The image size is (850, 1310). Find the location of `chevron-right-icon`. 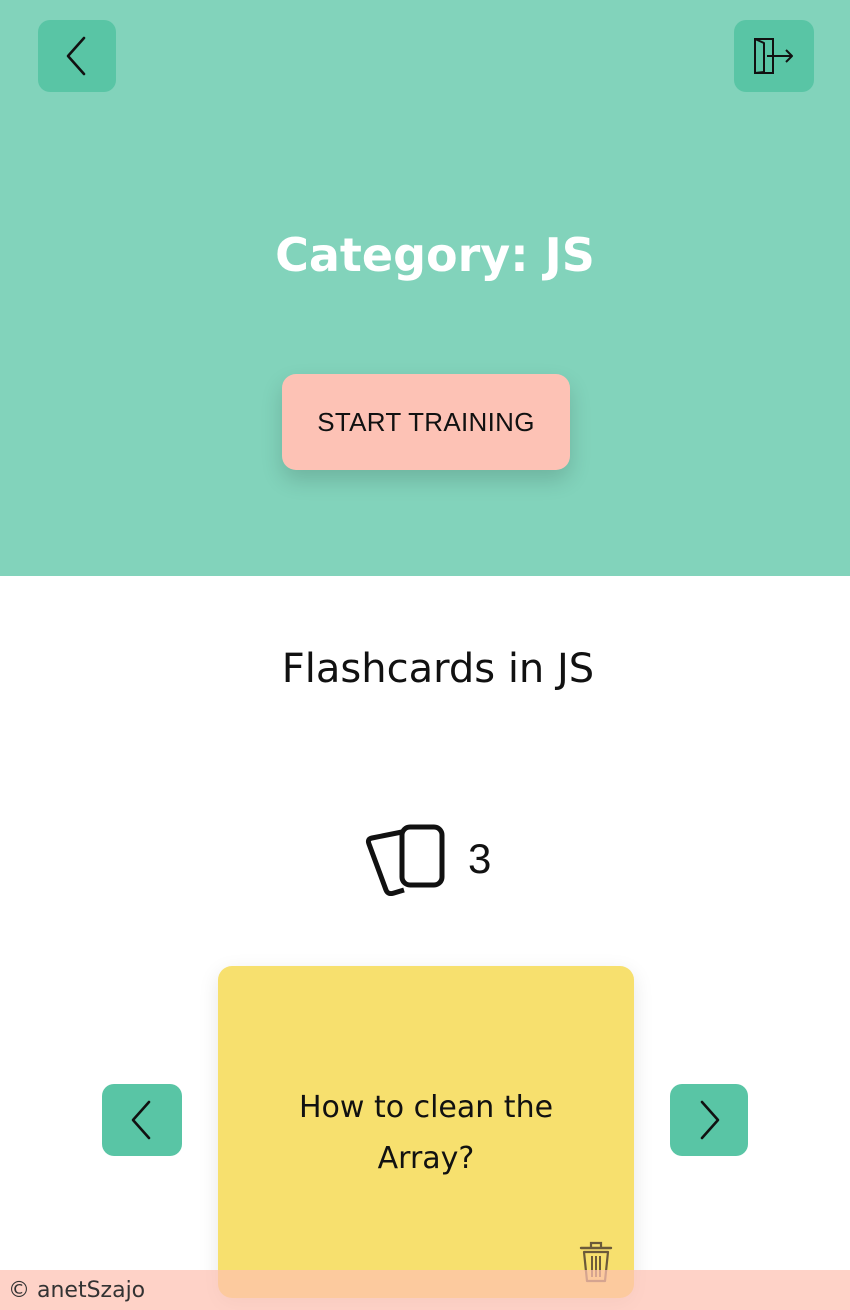

chevron-right-icon is located at coordinates (710, 1120).